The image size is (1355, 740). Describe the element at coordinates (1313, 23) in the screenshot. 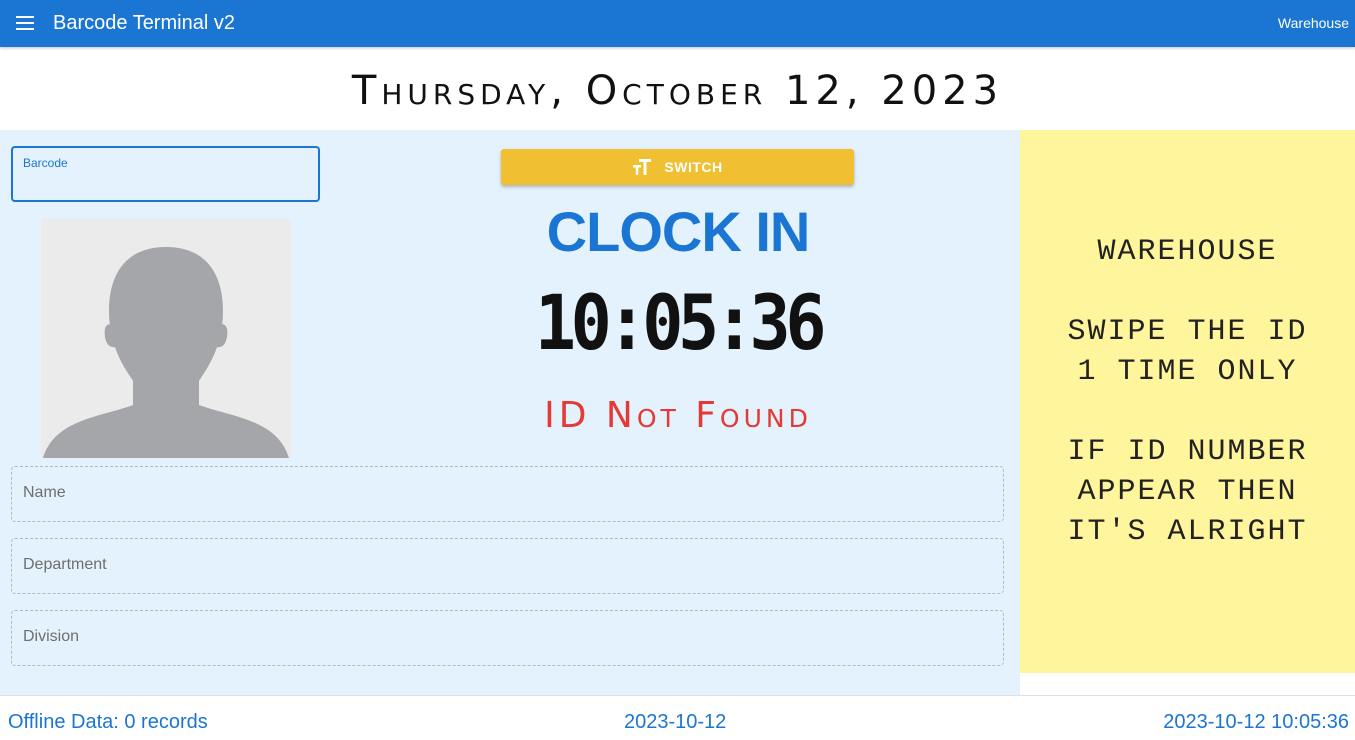

I see `location-label: Warehouse` at that location.